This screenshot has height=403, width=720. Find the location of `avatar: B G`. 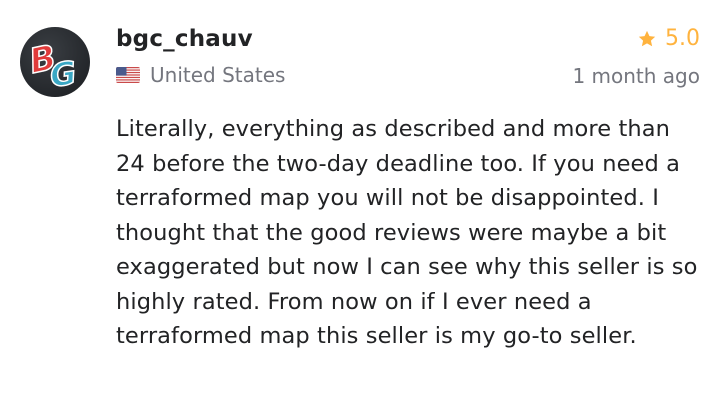

avatar: B G is located at coordinates (55, 62).